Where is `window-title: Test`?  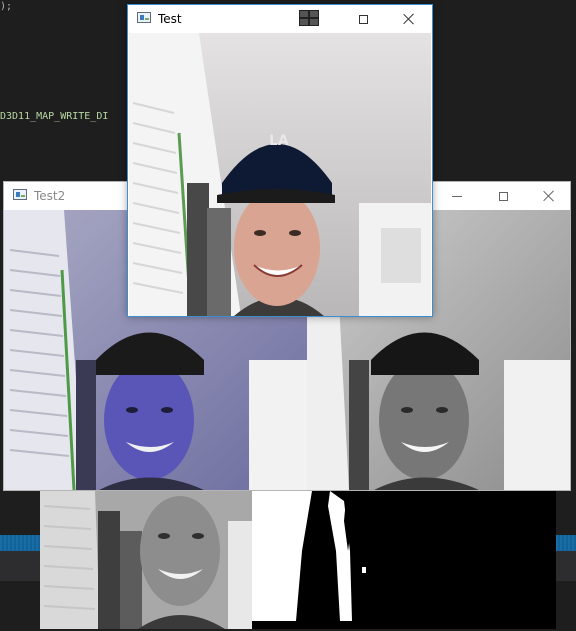
window-title: Test is located at coordinates (170, 19).